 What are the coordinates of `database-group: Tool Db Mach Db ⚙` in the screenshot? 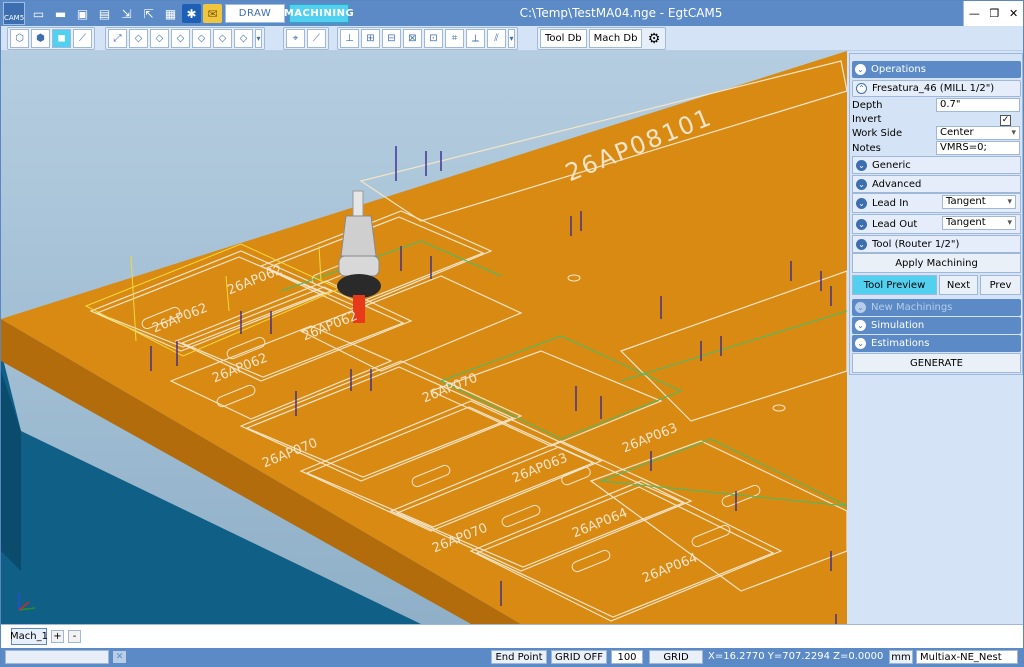 It's located at (602, 38).